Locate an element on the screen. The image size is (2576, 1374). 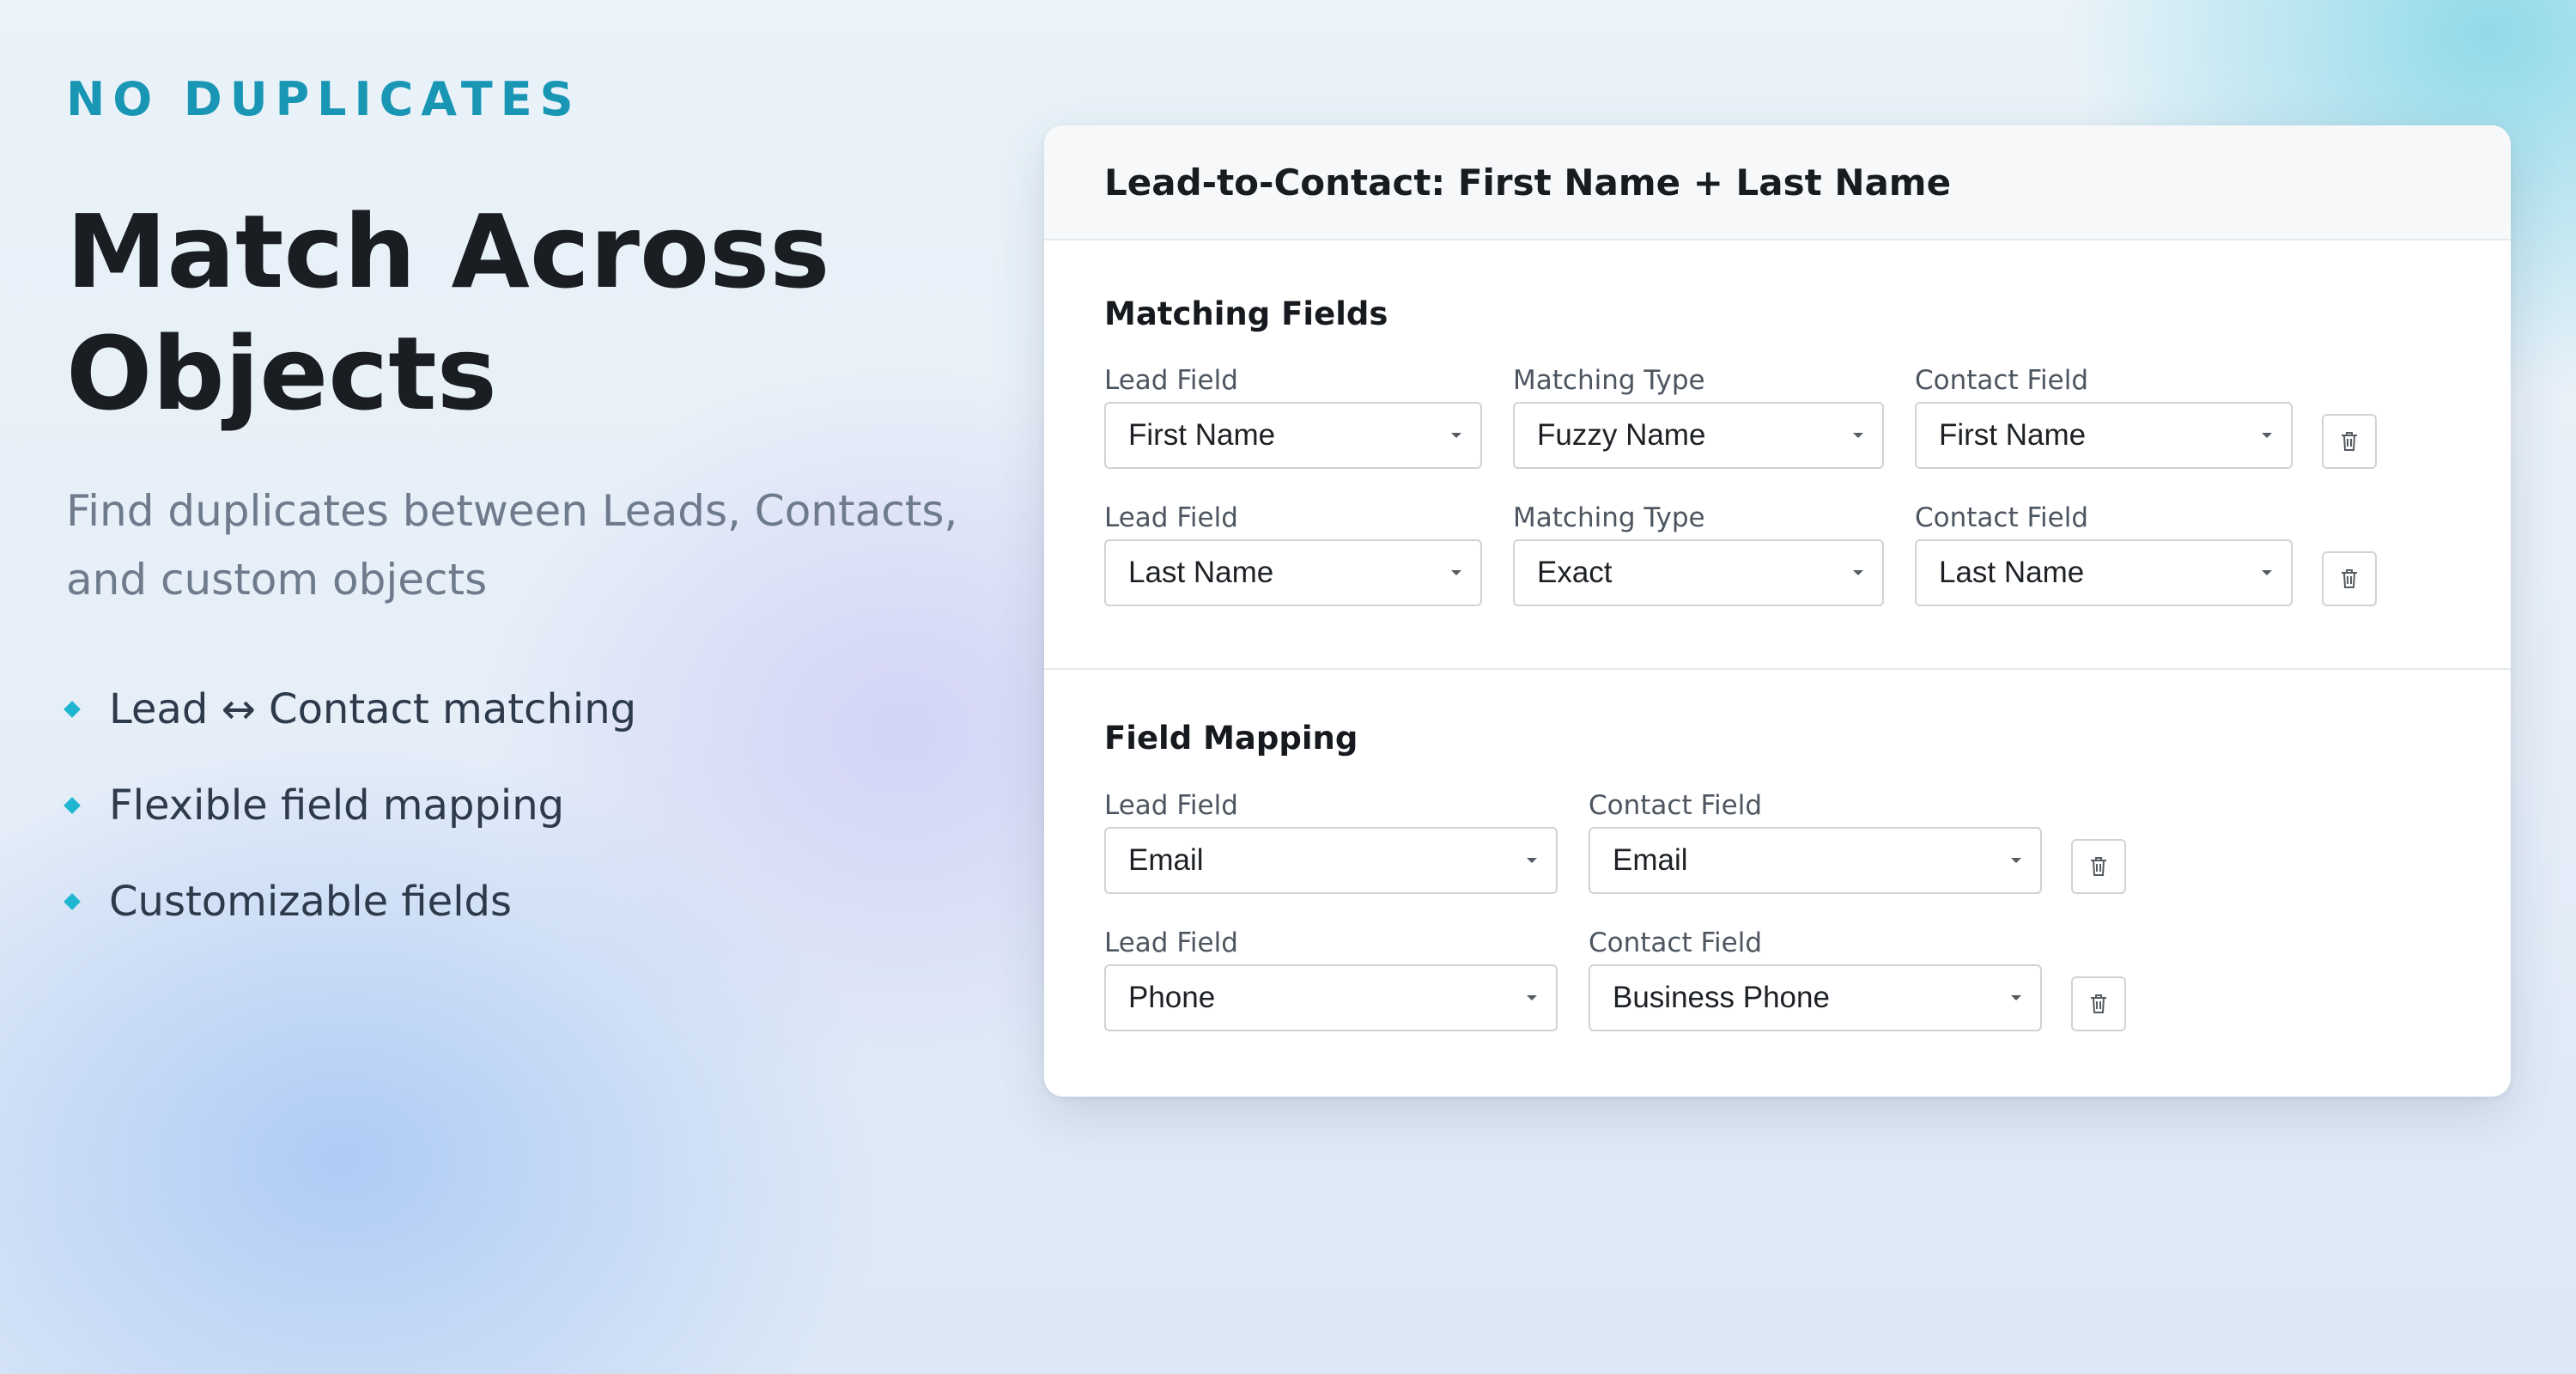
lead-field-select: First Name is located at coordinates (1293, 435).